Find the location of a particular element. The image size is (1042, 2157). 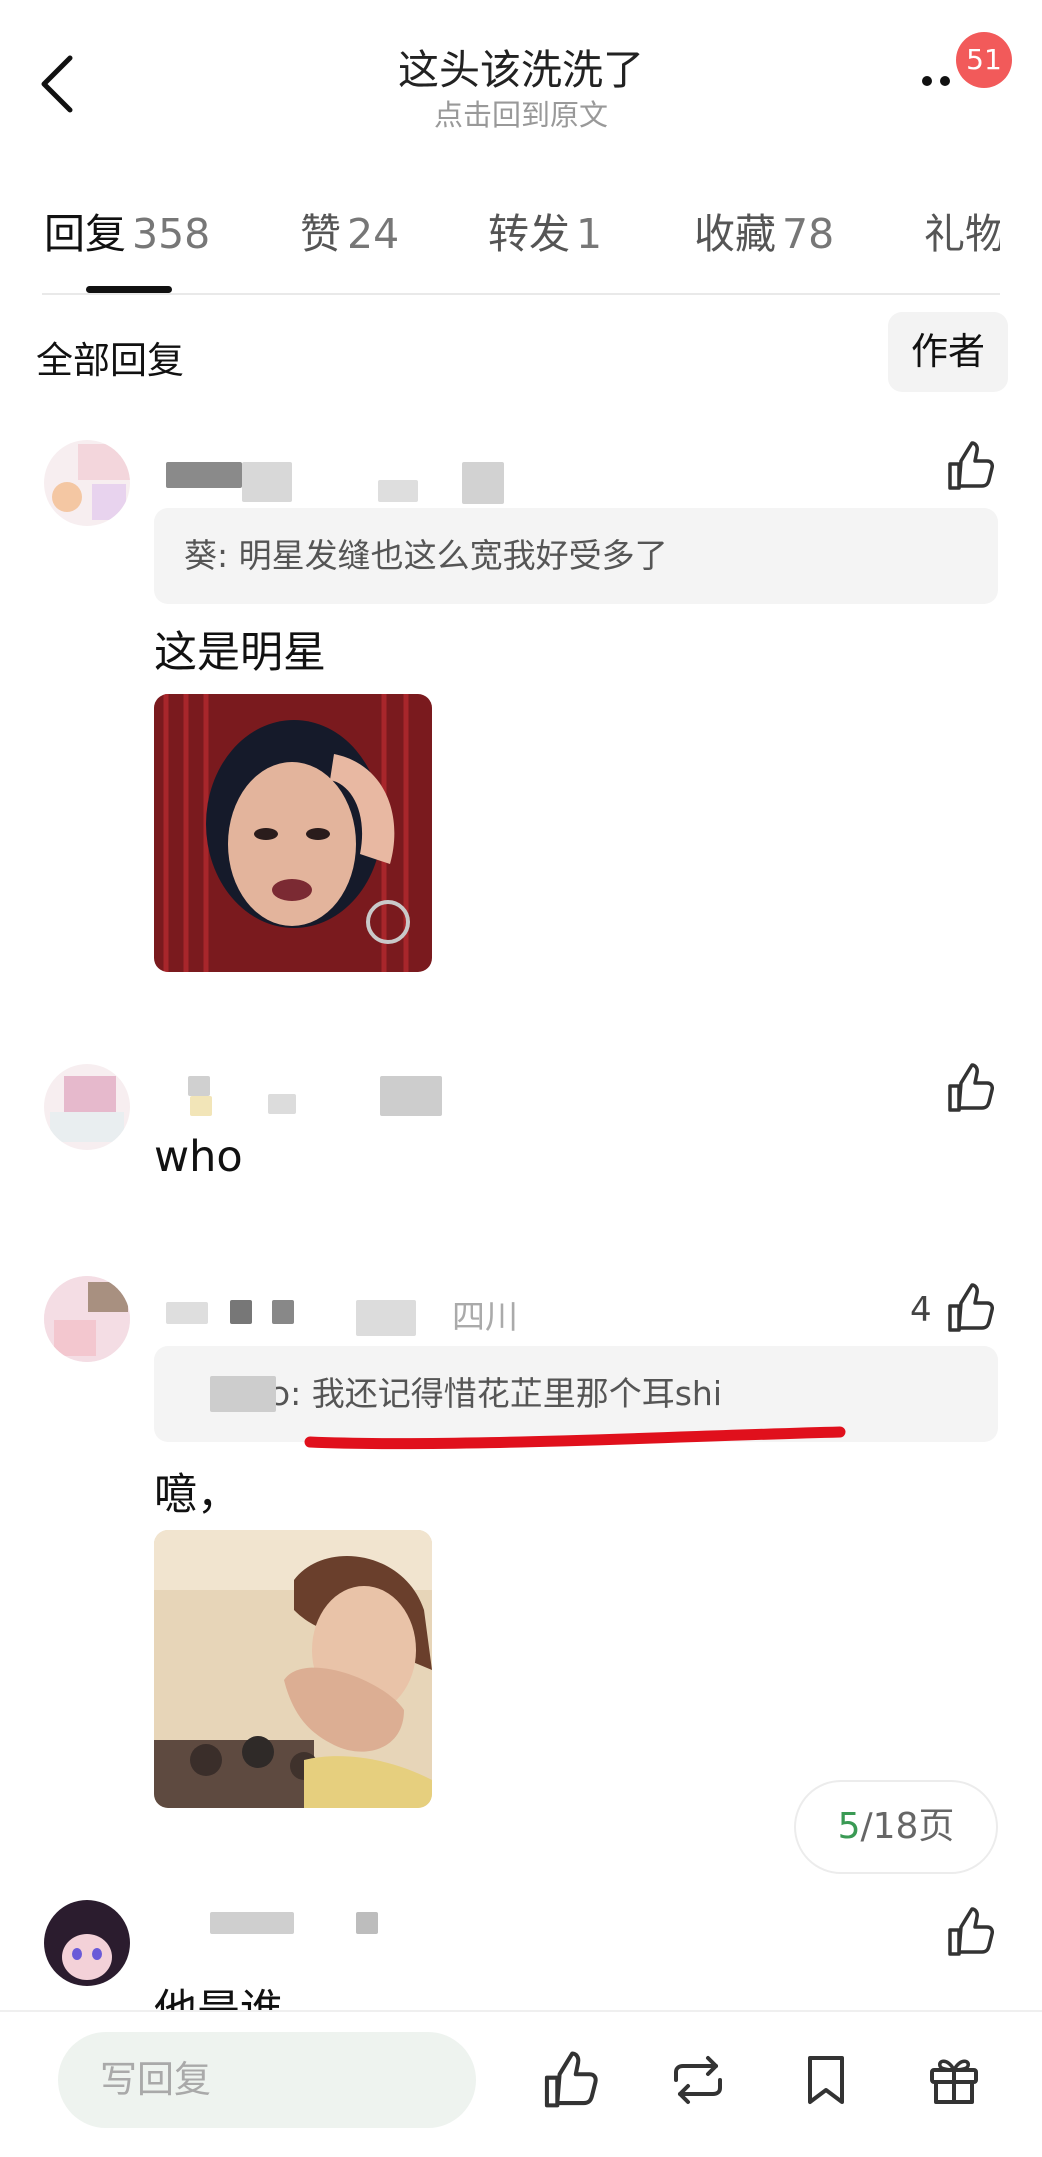

comment-text: 噫， is located at coordinates (197, 1495).